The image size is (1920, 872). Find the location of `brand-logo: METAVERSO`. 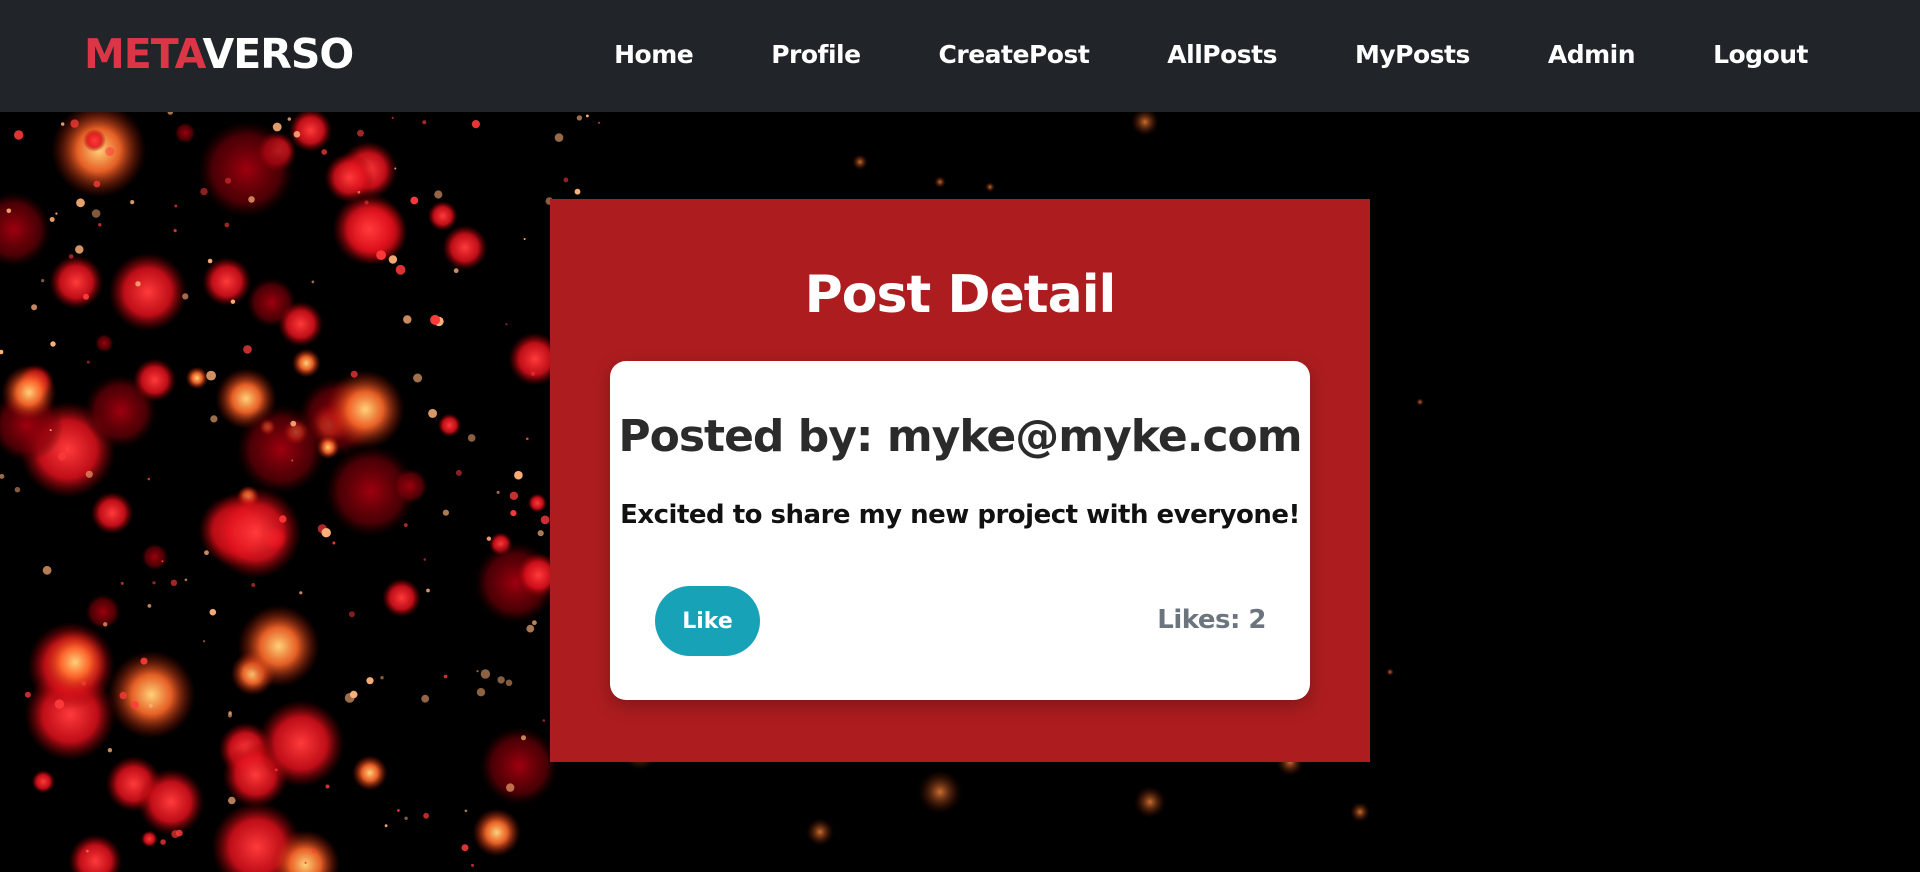

brand-logo: METAVERSO is located at coordinates (219, 54).